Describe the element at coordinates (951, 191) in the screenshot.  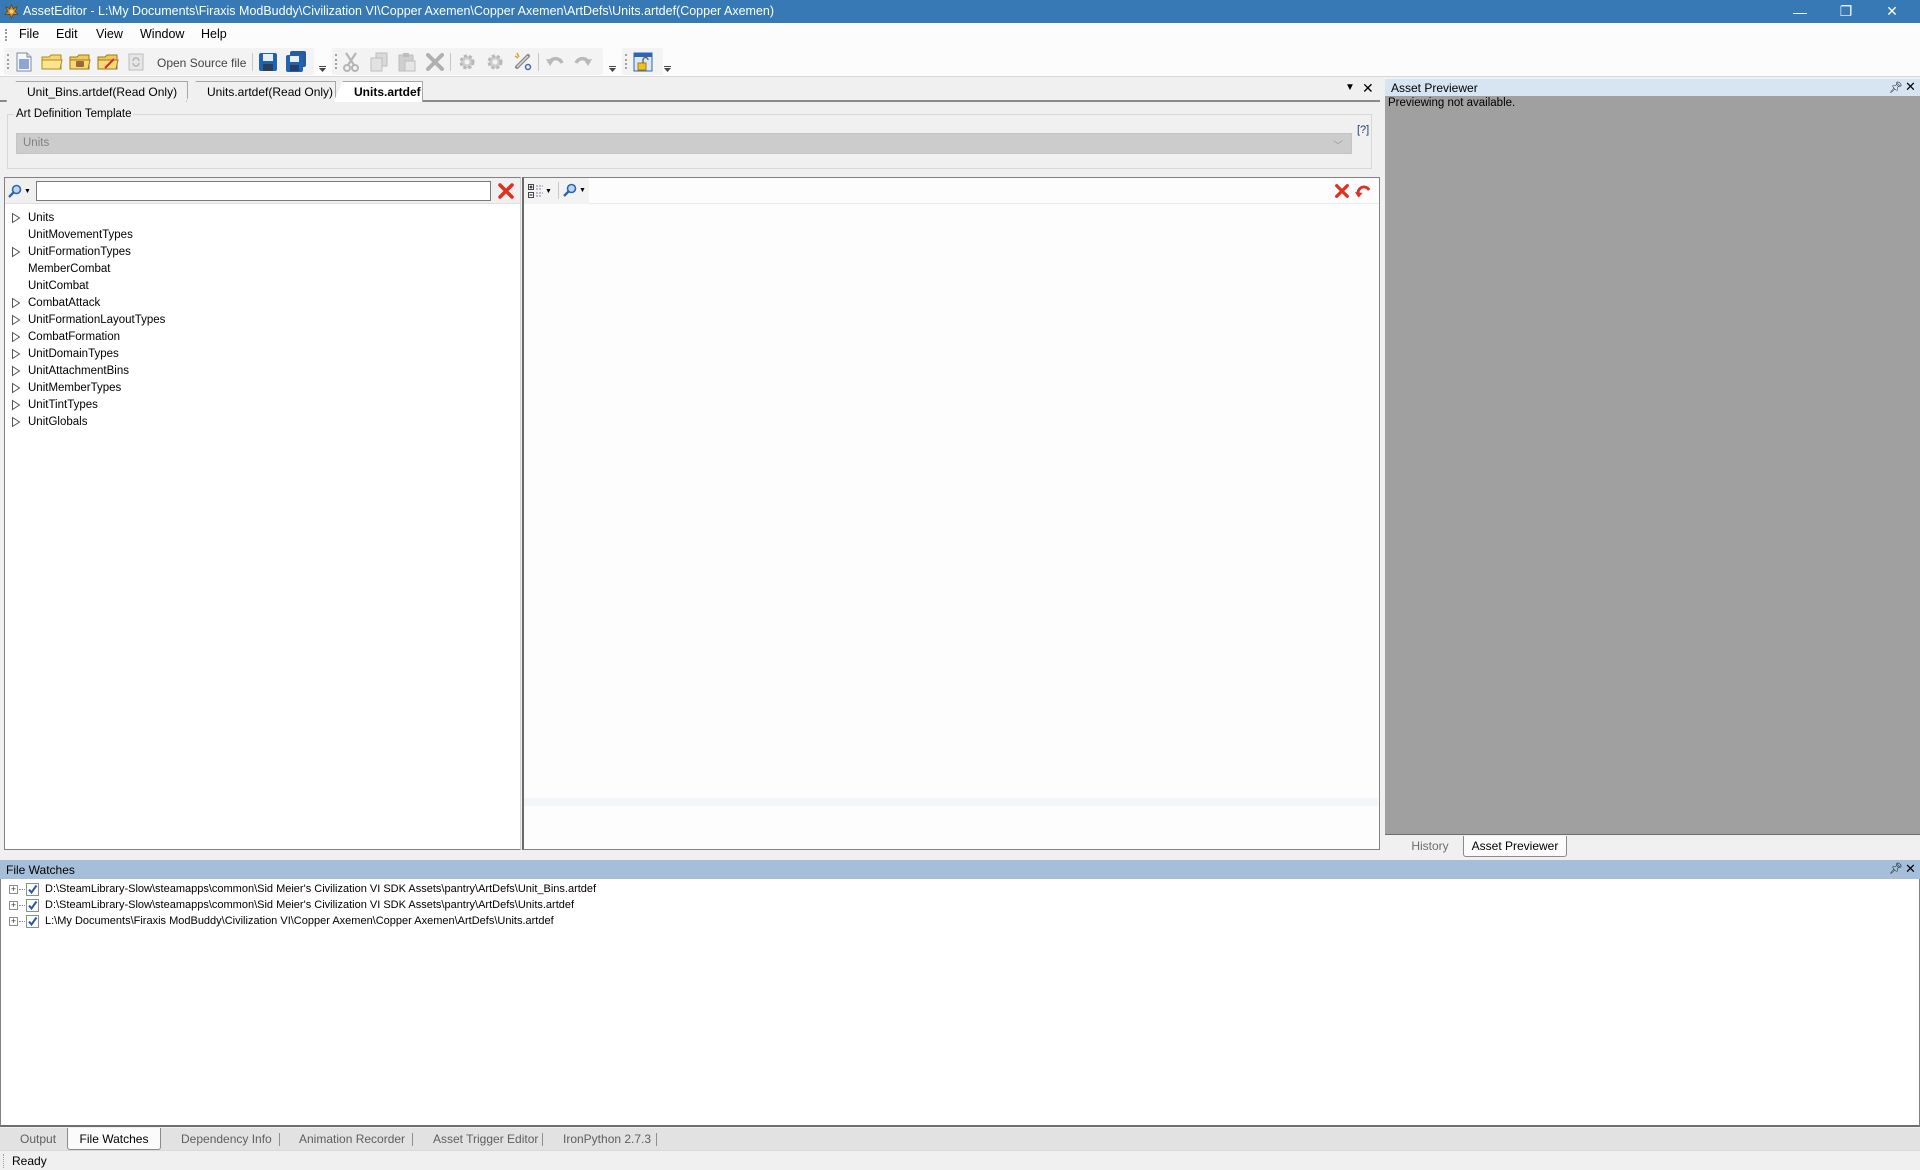
I see `property-toolbar: ▼ ▼` at that location.